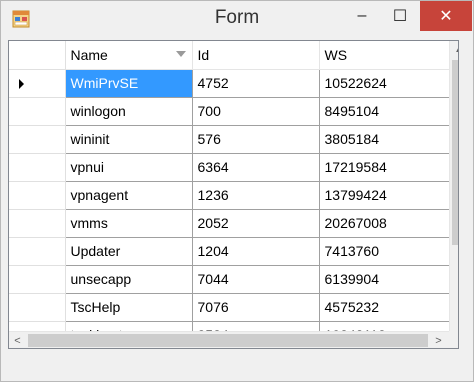 Image resolution: width=474 pixels, height=382 pixels. Describe the element at coordinates (129, 279) in the screenshot. I see `cell-name: unsecapp` at that location.